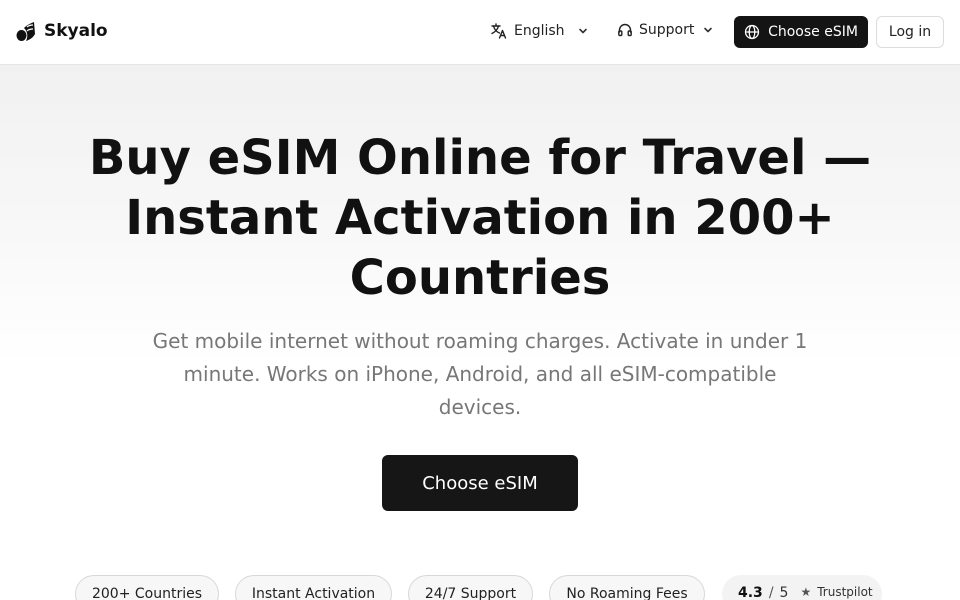 The image size is (960, 600). Describe the element at coordinates (499, 31) in the screenshot. I see `translate-icon` at that location.